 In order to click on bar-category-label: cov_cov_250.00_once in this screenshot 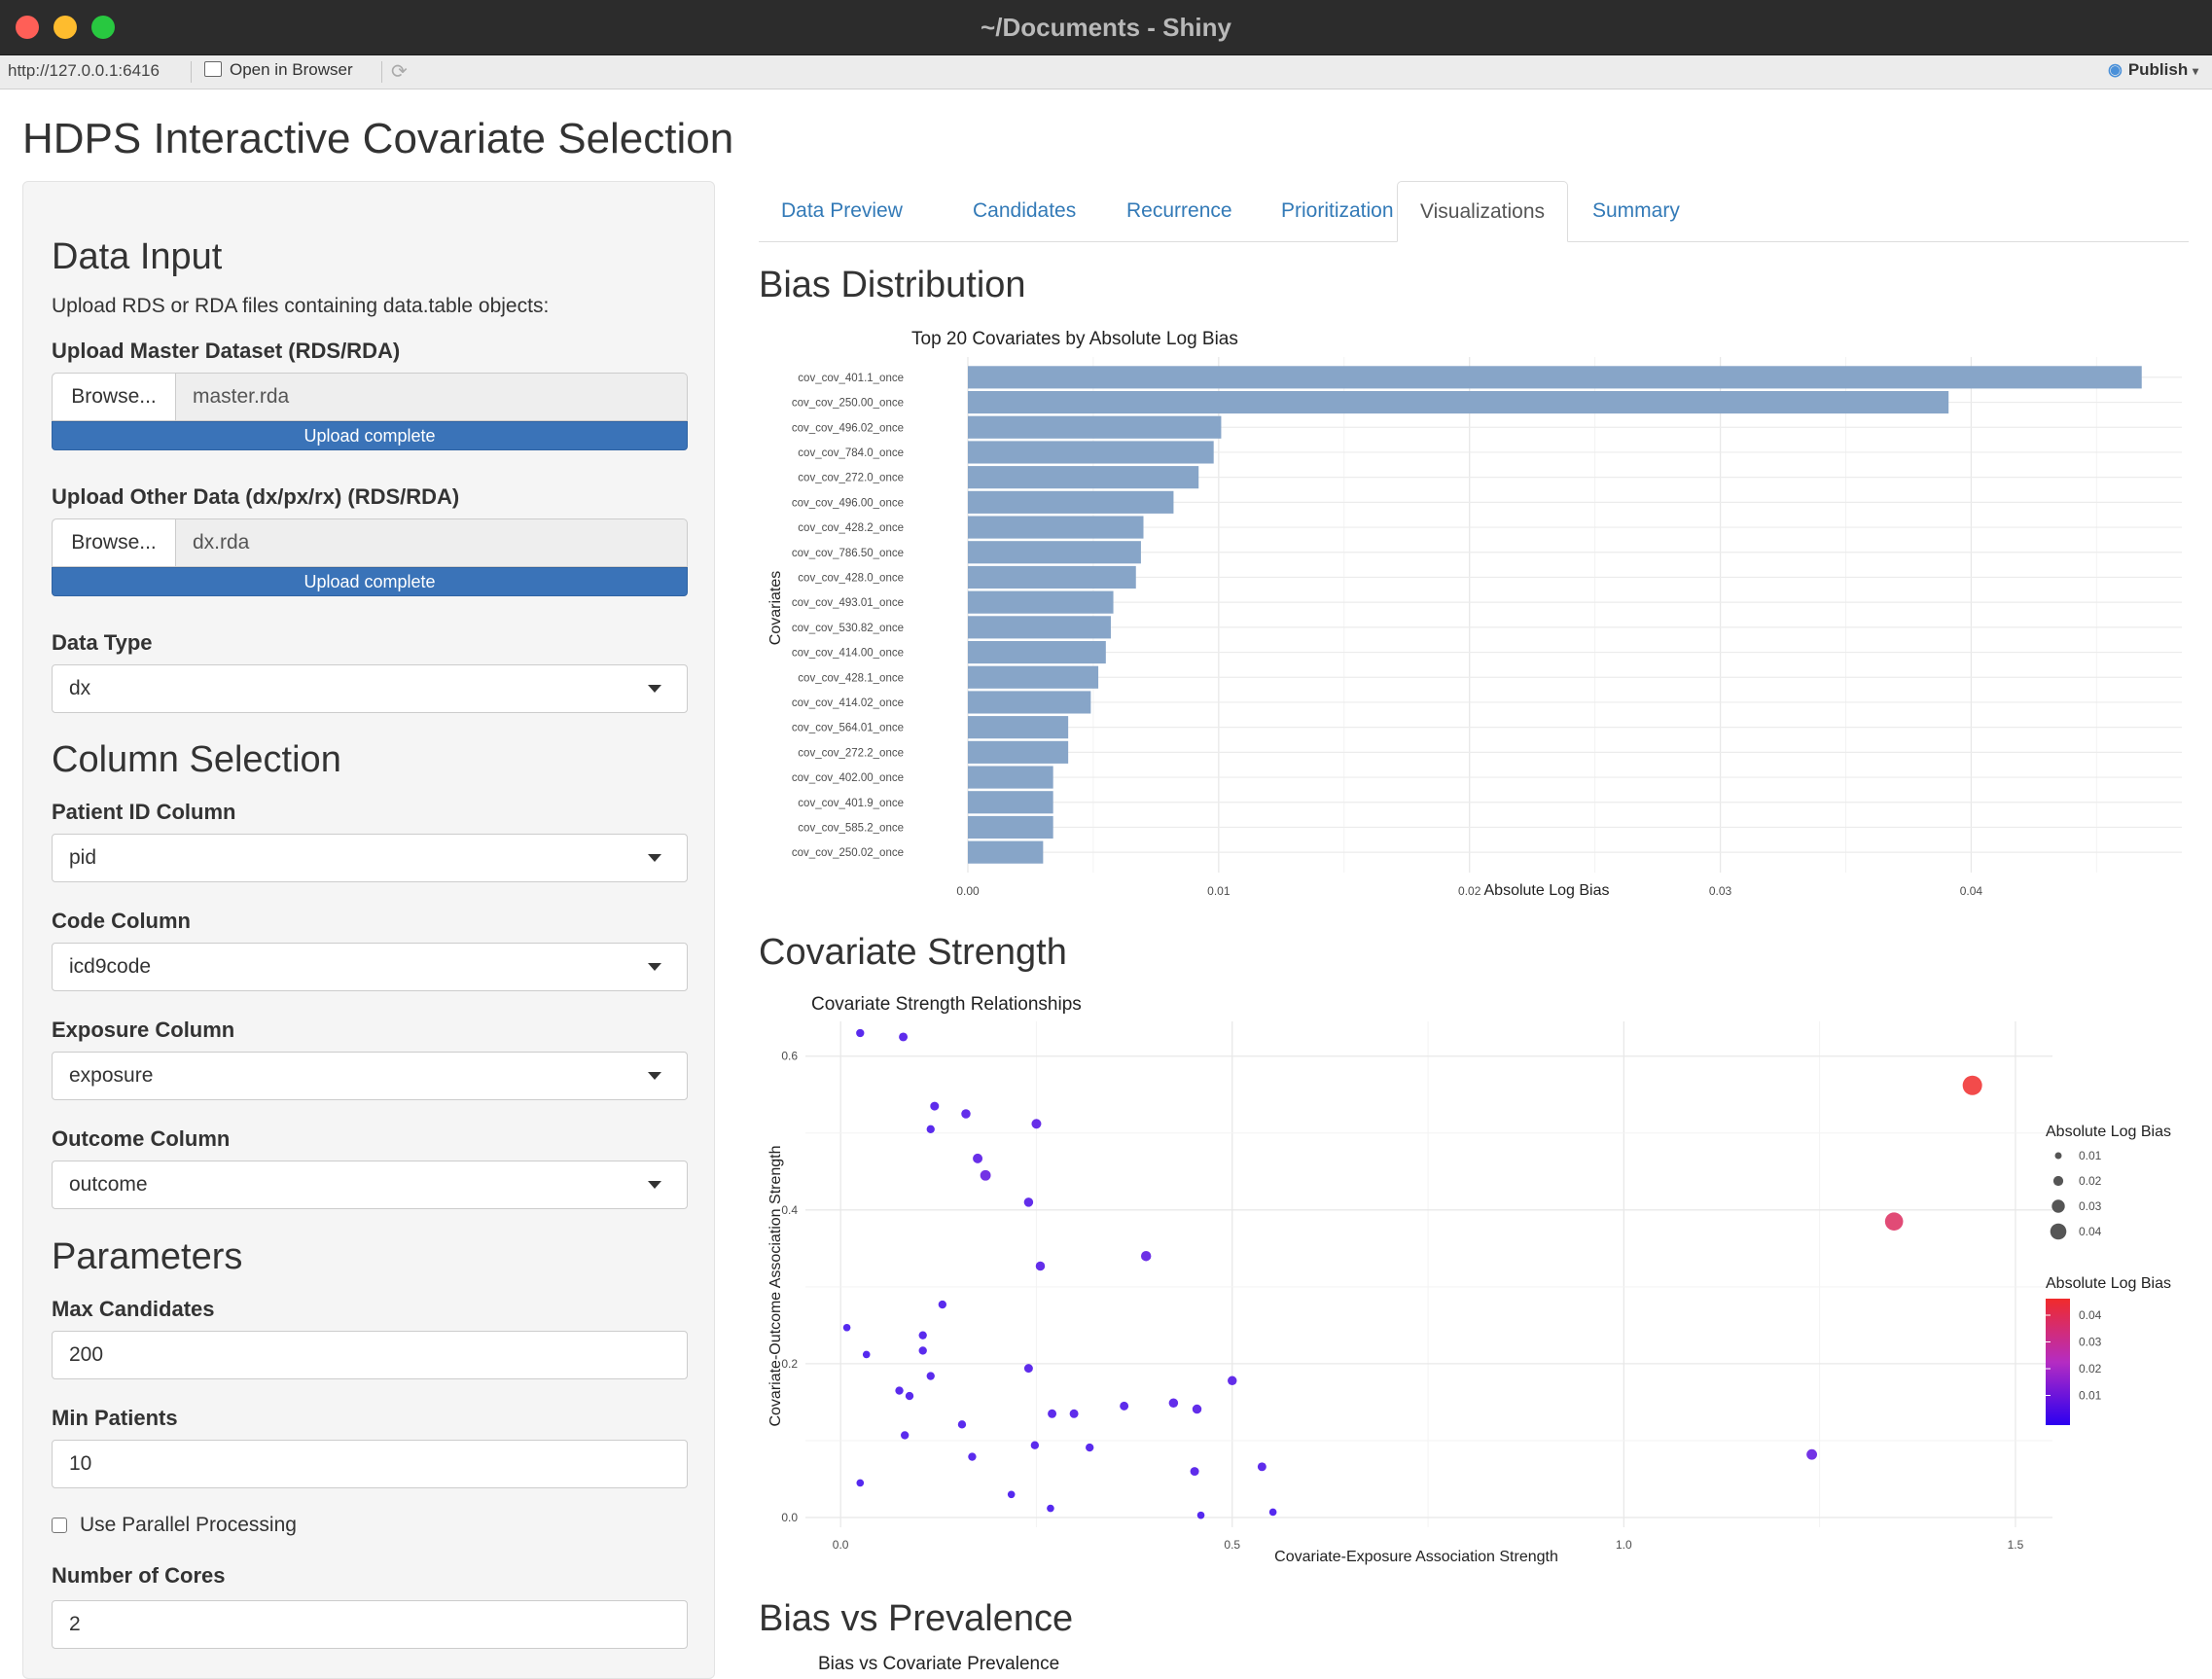, I will do `click(848, 404)`.